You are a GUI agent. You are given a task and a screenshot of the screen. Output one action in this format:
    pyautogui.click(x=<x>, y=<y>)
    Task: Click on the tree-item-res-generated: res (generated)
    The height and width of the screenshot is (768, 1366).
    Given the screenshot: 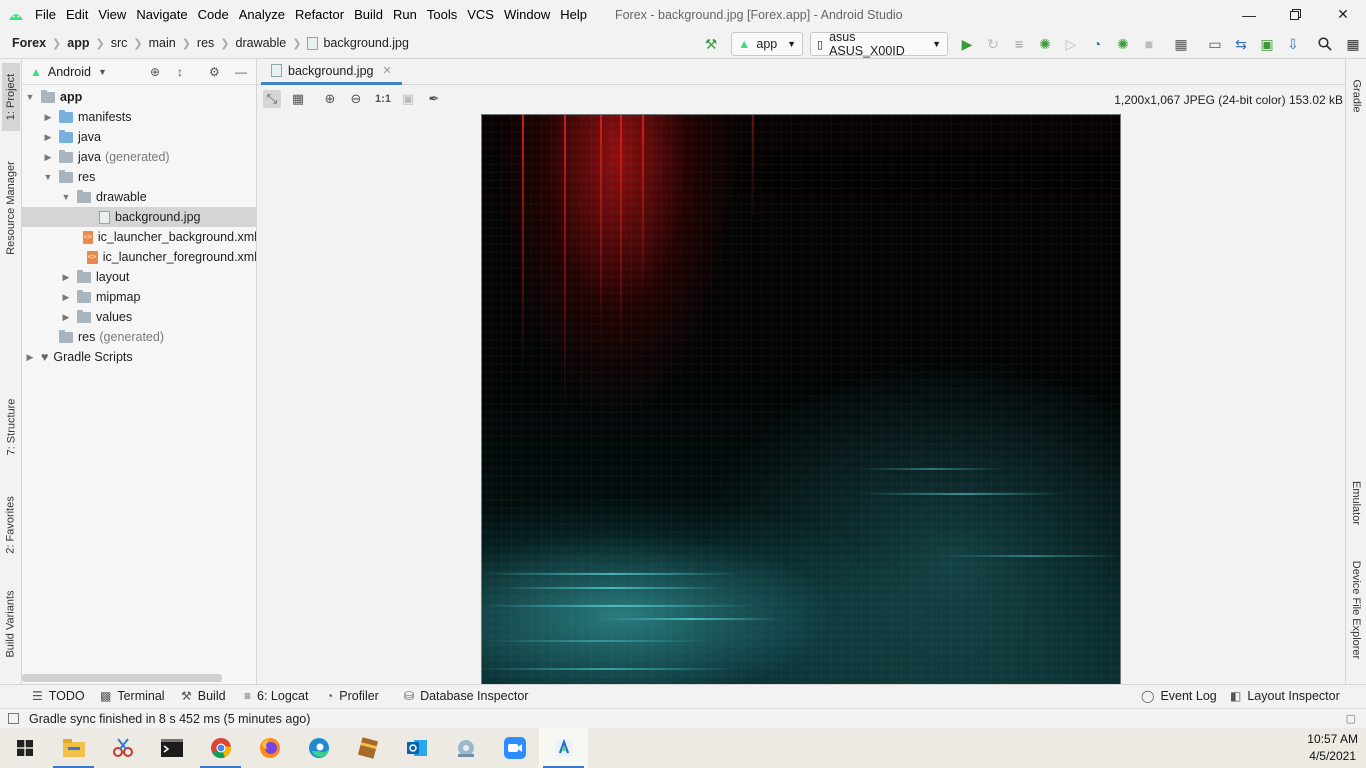 What is the action you would take?
    pyautogui.click(x=139, y=337)
    